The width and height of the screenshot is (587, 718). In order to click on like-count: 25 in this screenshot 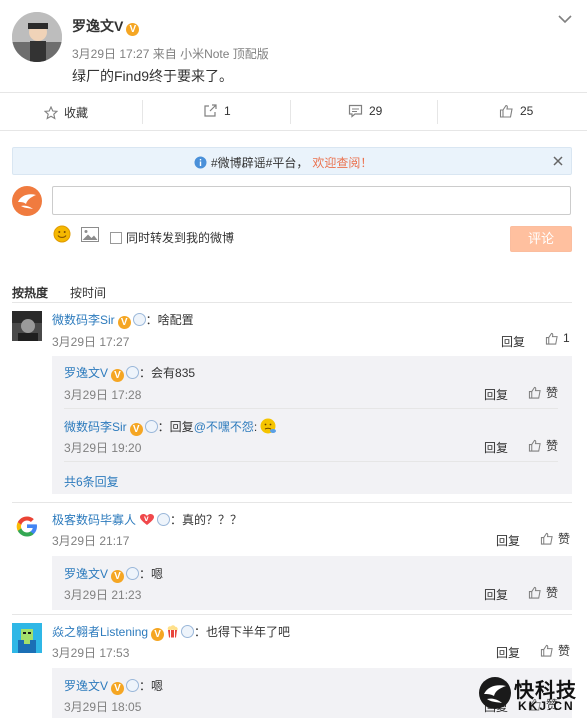, I will do `click(527, 111)`.